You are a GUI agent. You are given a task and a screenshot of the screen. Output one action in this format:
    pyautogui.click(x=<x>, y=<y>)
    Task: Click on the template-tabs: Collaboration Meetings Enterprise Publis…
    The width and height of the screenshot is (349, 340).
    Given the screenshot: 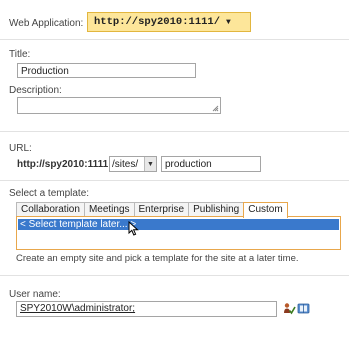 What is the action you would take?
    pyautogui.click(x=152, y=210)
    